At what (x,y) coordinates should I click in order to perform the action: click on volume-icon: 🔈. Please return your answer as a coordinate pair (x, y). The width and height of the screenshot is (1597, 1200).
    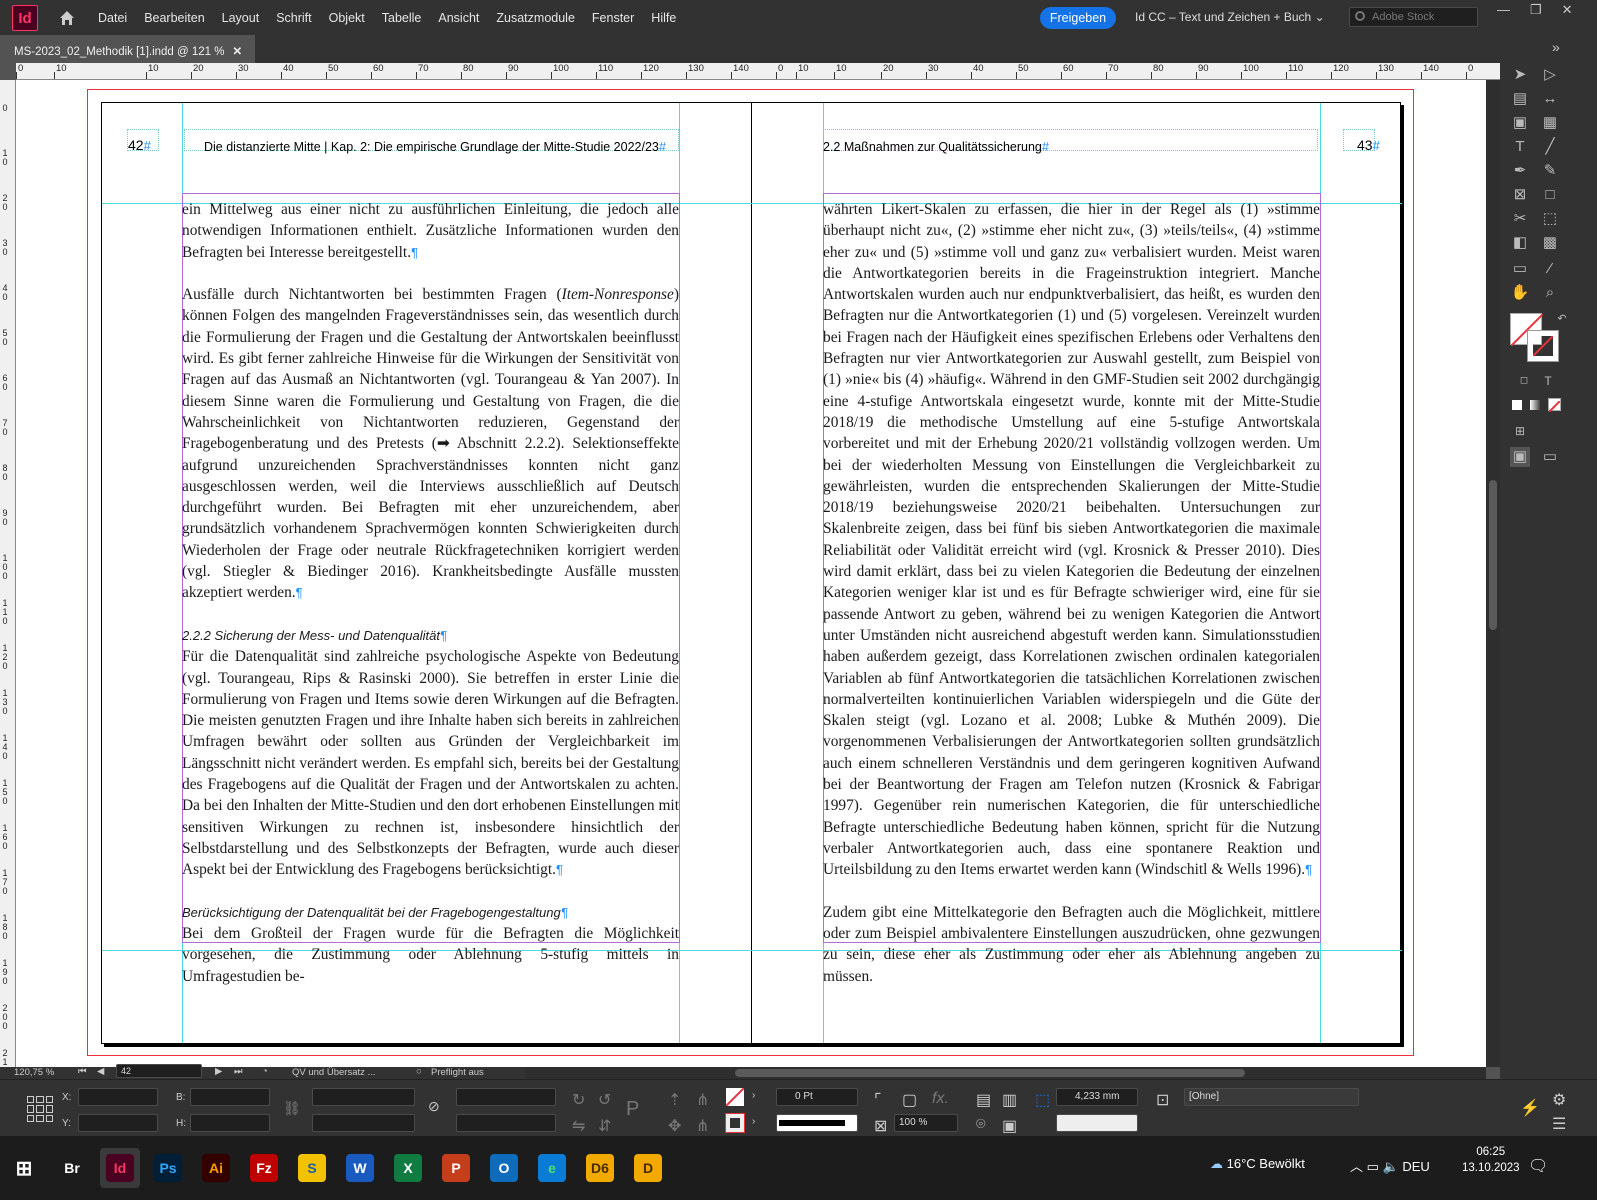
    Looking at the image, I should click on (1391, 1166).